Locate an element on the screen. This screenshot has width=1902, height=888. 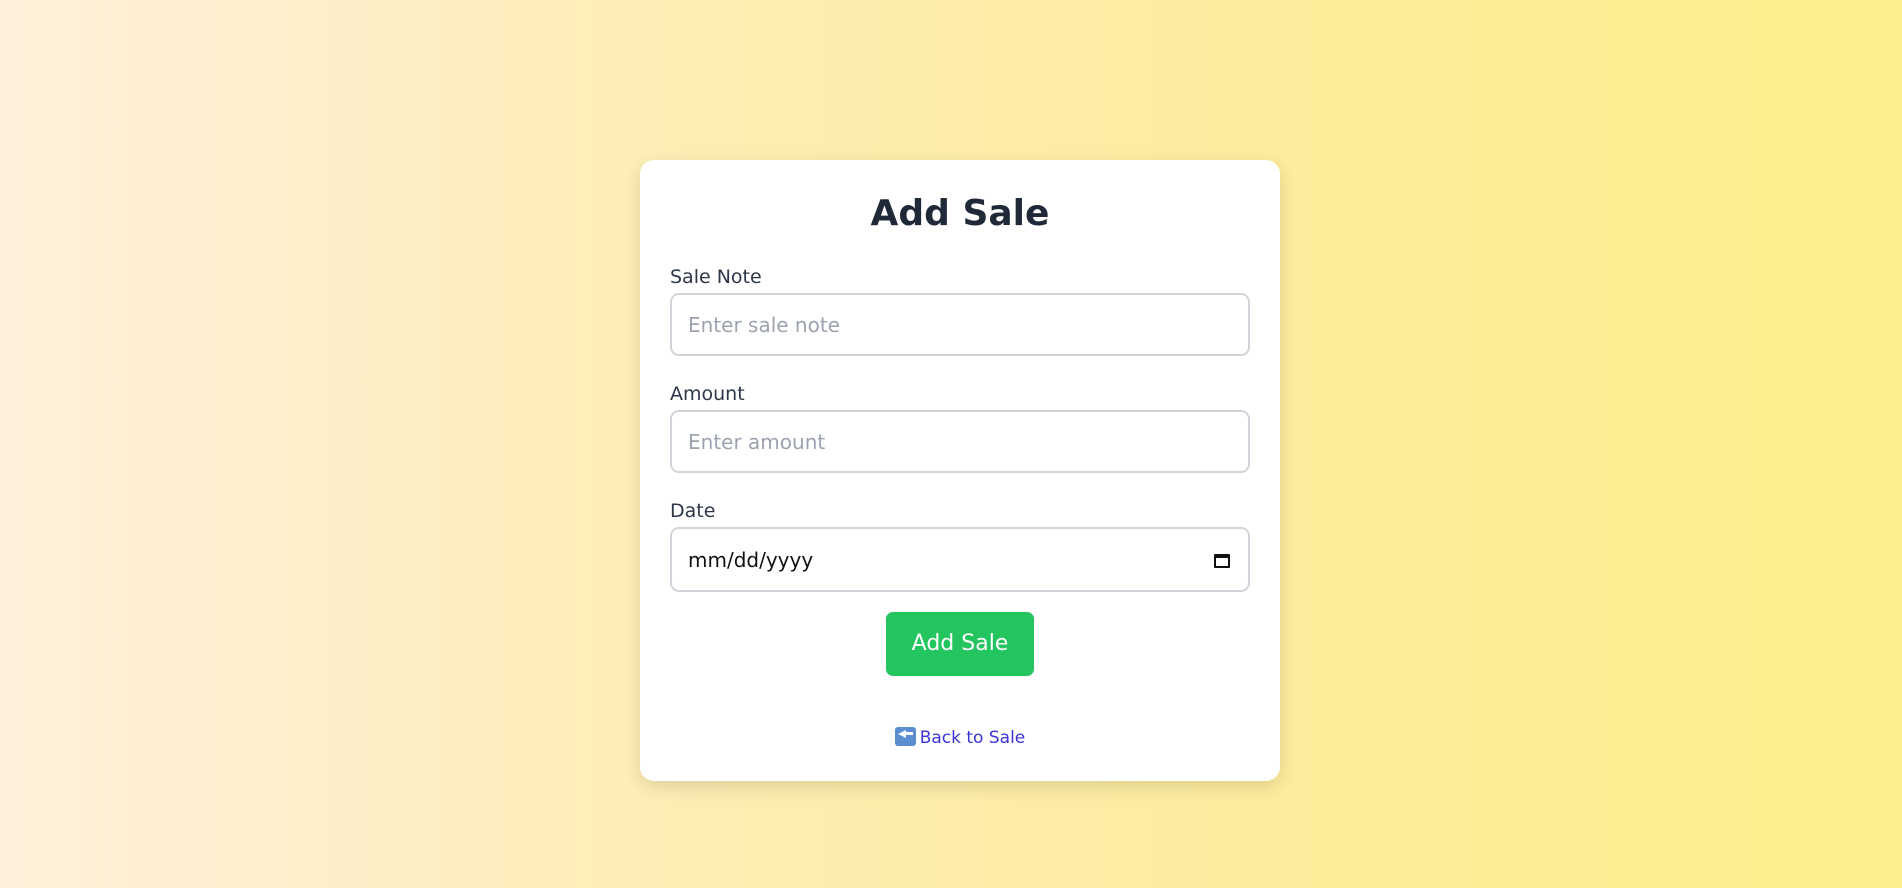
date-label: Date is located at coordinates (693, 511).